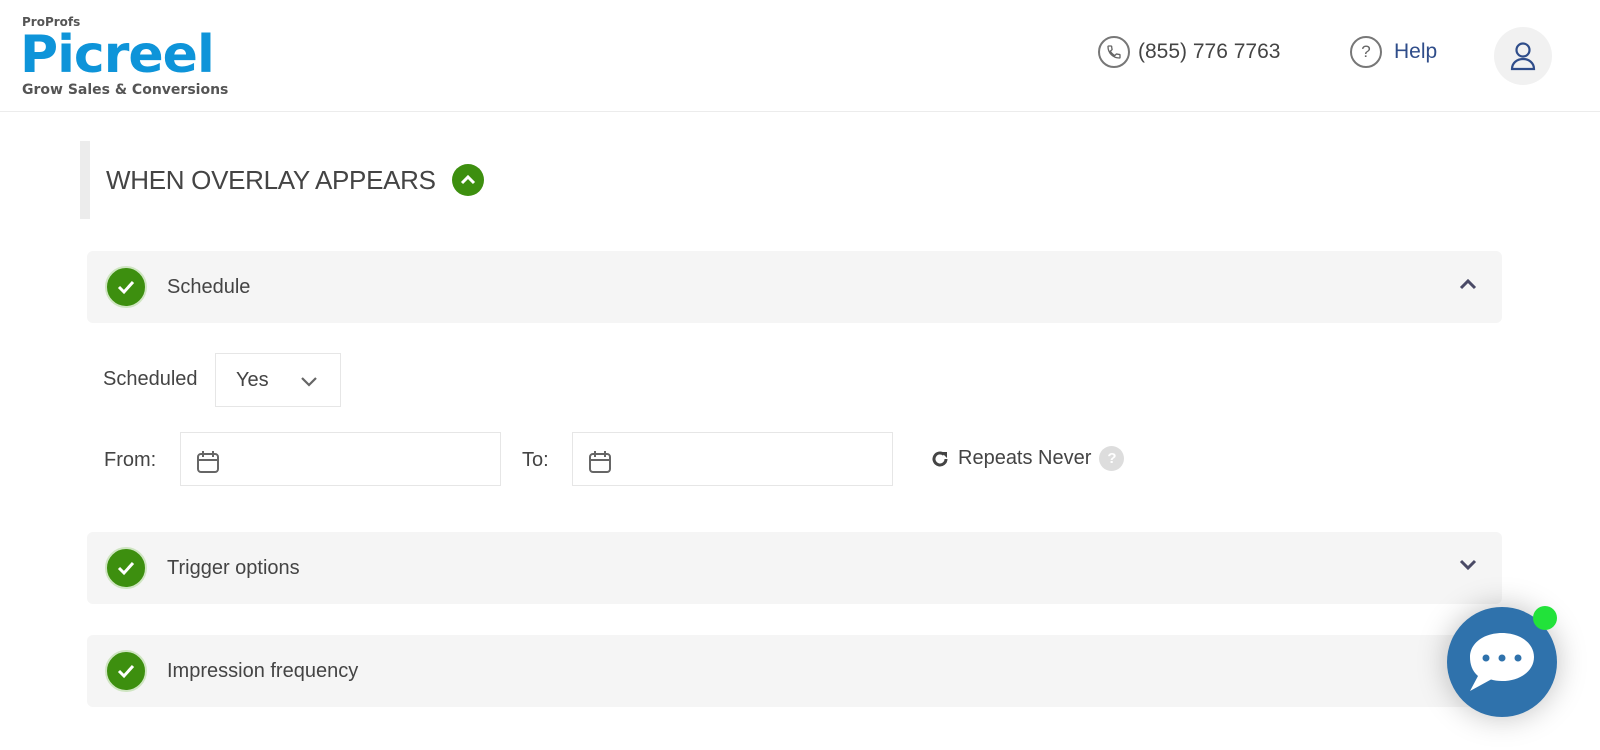  I want to click on accordion-impression-frequency: Impression frequency, so click(794, 671).